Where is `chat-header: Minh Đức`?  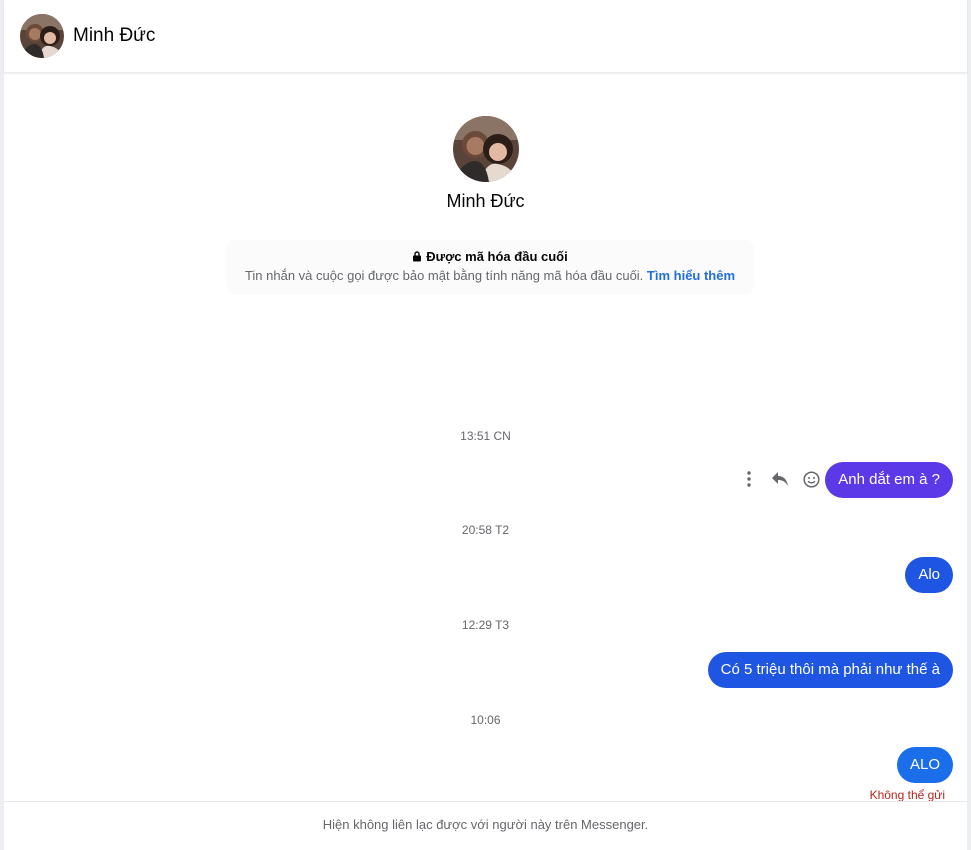 chat-header: Minh Đức is located at coordinates (485, 36).